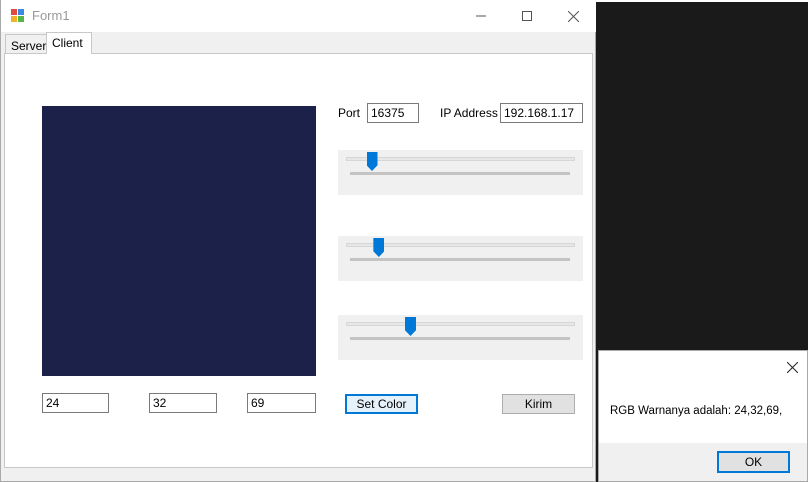 This screenshot has width=808, height=482. I want to click on green-value-input: 32, so click(183, 403).